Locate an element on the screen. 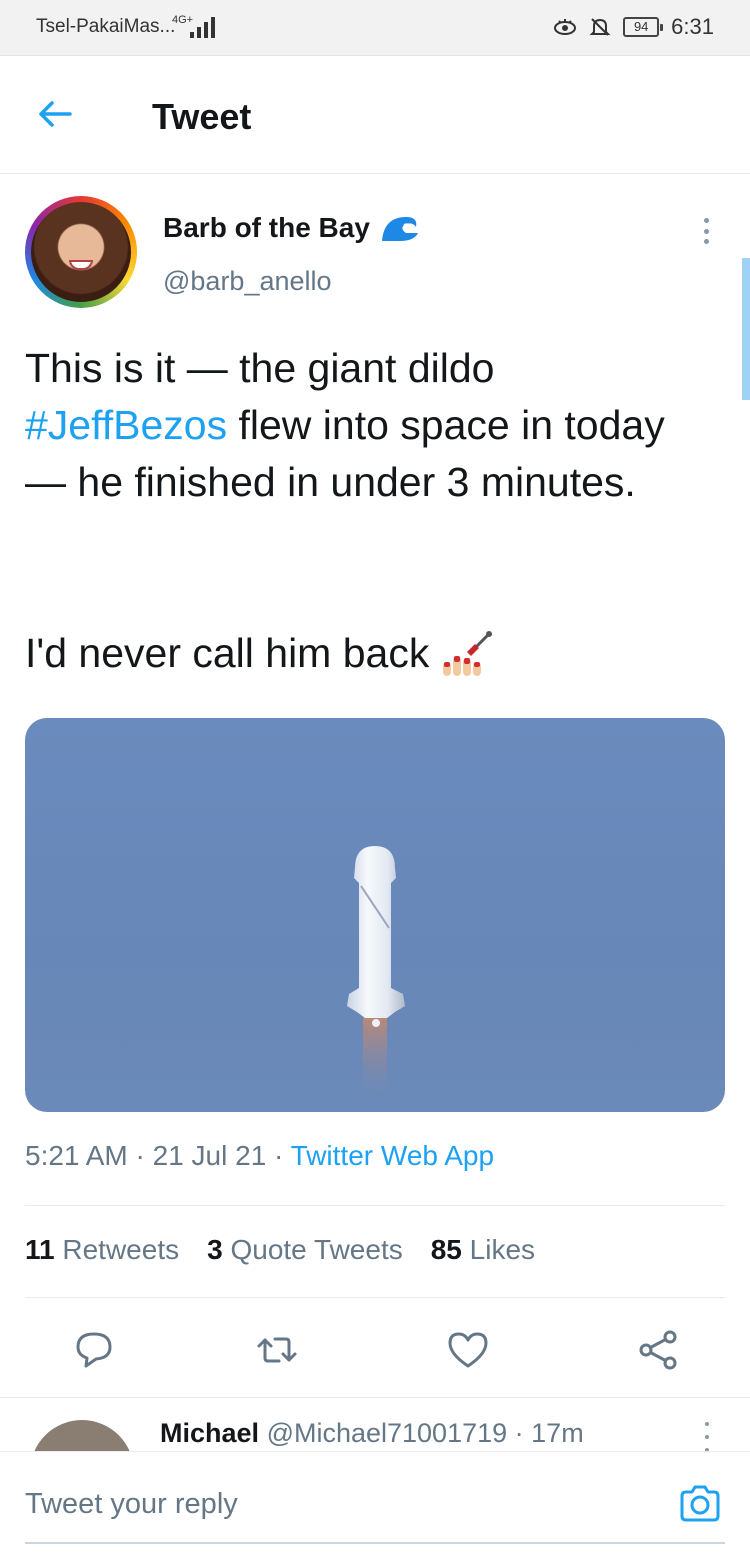 The width and height of the screenshot is (750, 1556). share-icon is located at coordinates (658, 1350).